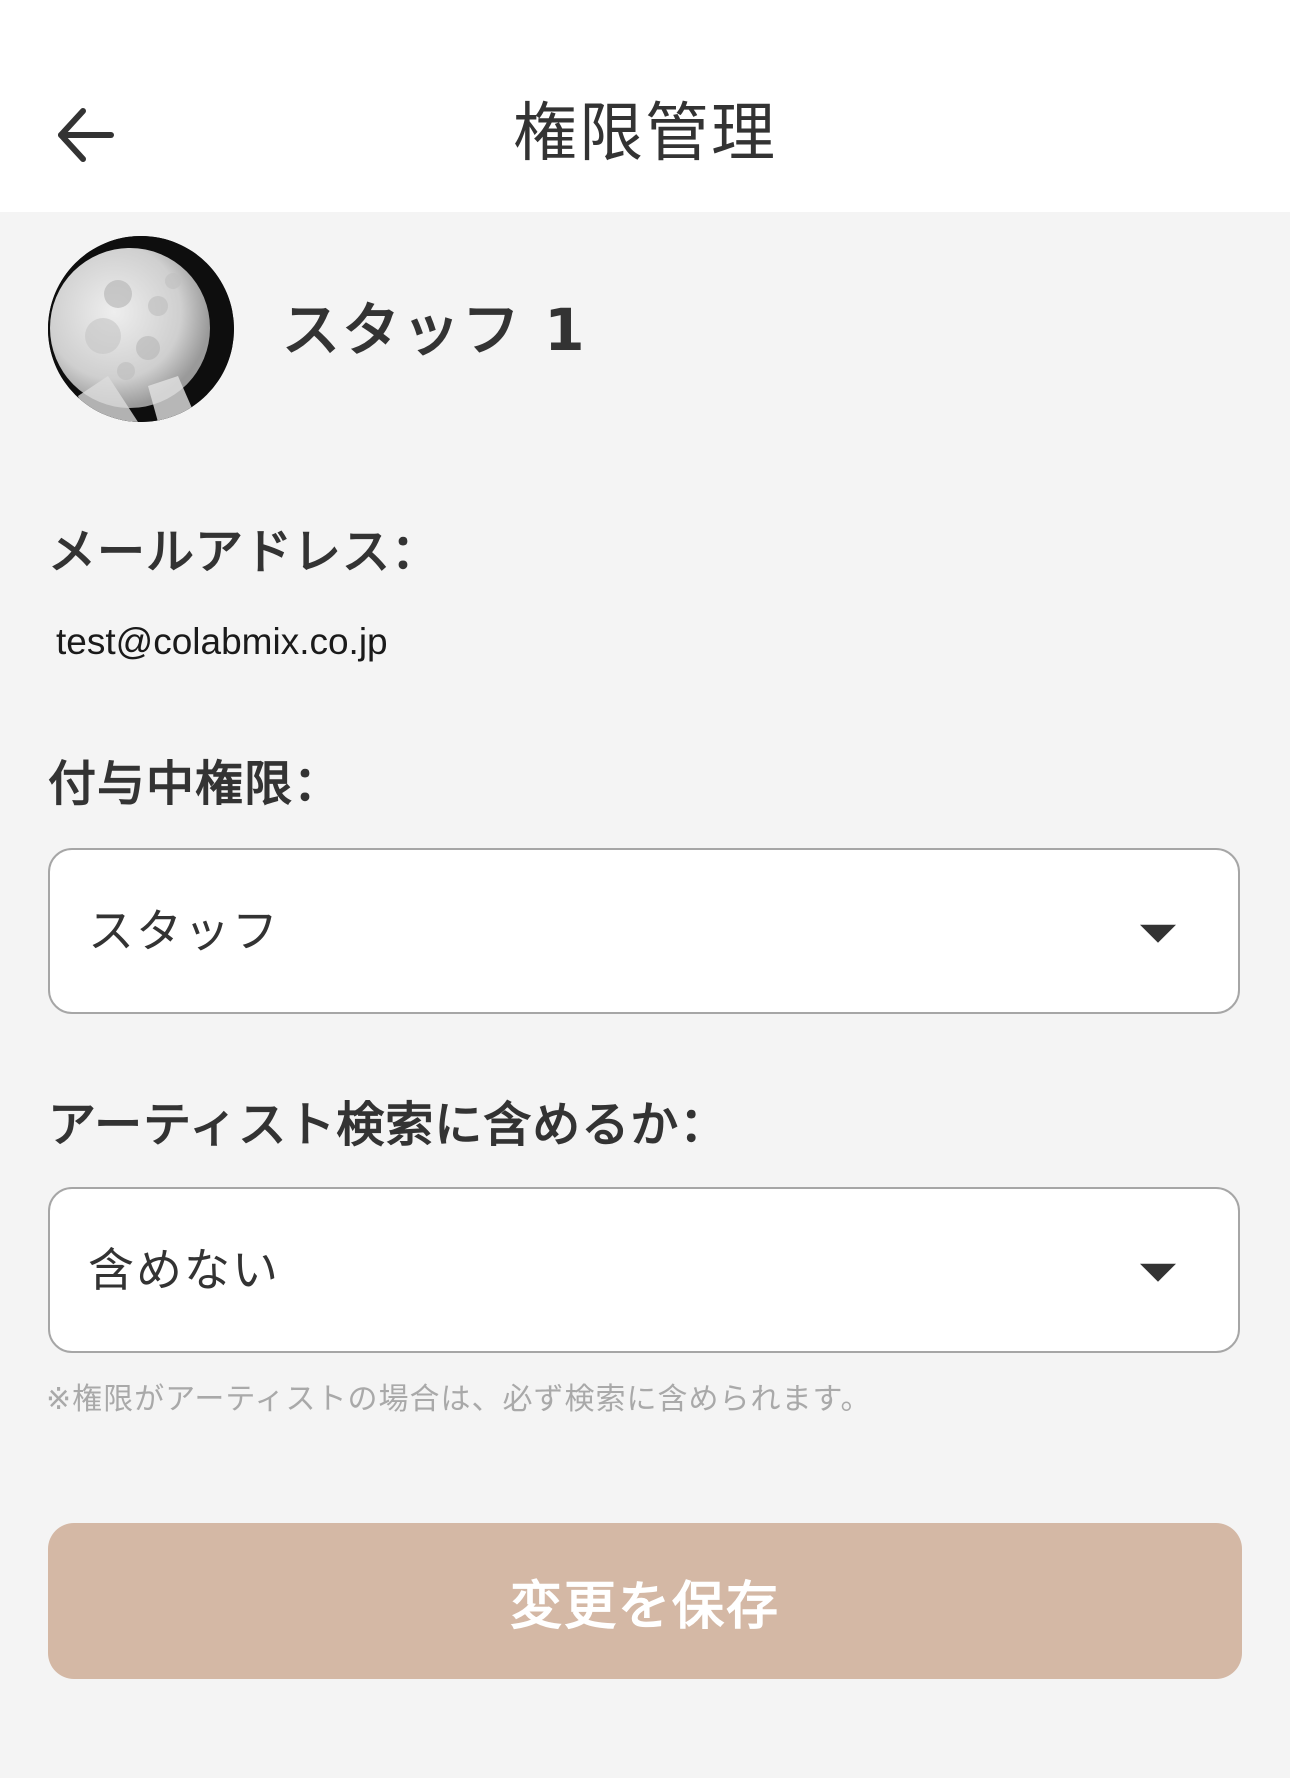 This screenshot has width=1290, height=1778. I want to click on save-button-label: 変更を保存, so click(644, 1606).